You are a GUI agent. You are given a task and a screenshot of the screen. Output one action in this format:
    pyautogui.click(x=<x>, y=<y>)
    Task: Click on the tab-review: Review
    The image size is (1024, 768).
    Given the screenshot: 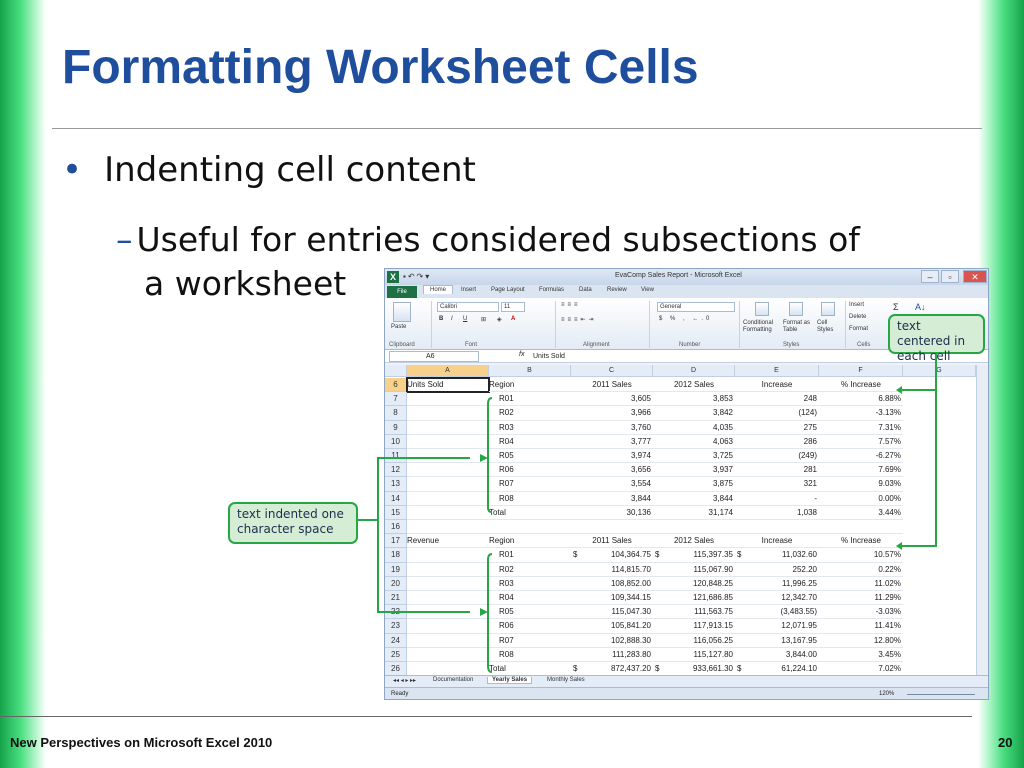 What is the action you would take?
    pyautogui.click(x=617, y=290)
    